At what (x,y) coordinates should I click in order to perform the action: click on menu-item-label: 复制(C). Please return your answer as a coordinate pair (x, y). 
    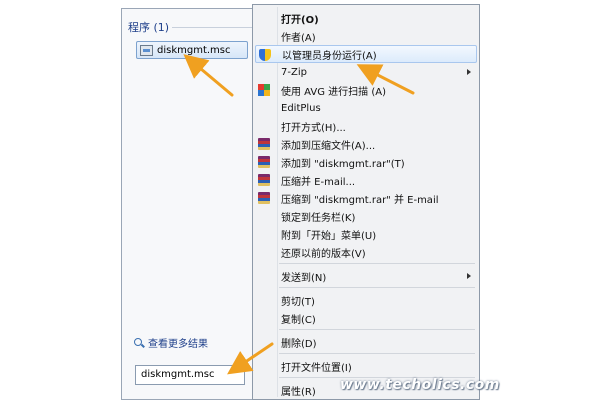
    Looking at the image, I should click on (298, 320).